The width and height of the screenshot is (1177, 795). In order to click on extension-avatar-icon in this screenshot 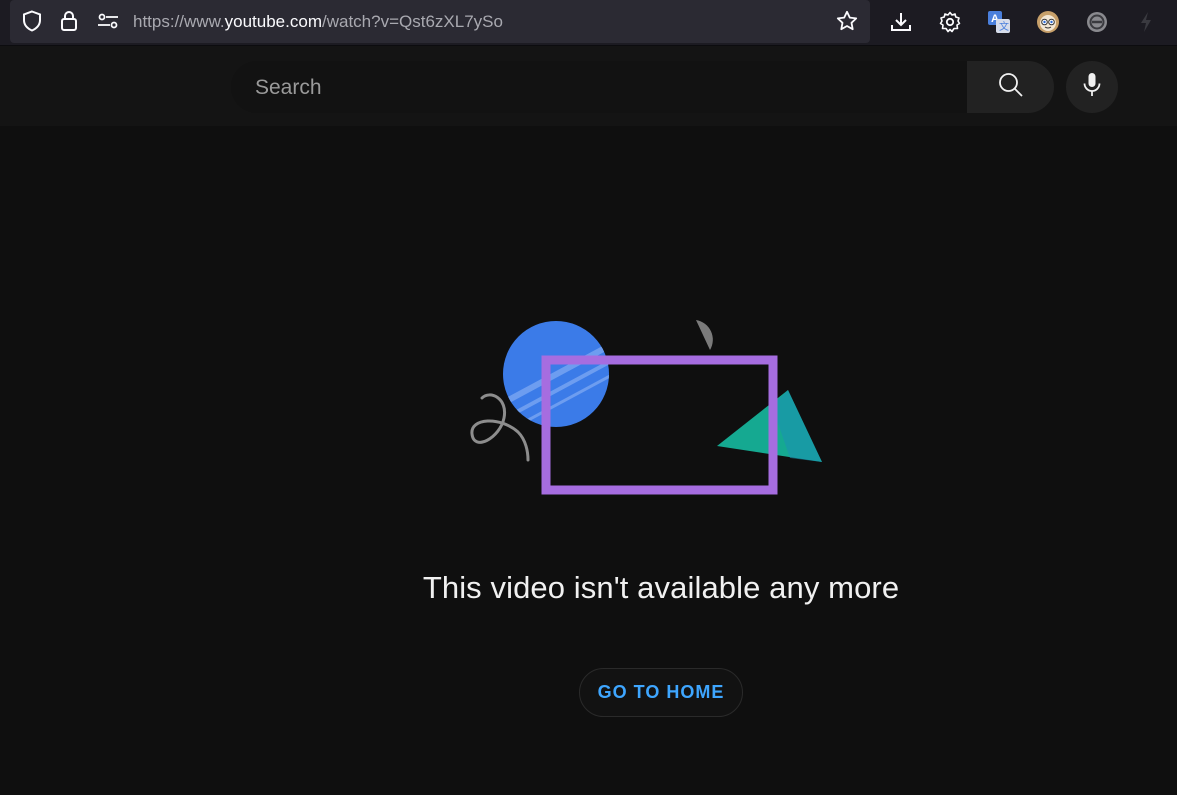, I will do `click(1048, 22)`.